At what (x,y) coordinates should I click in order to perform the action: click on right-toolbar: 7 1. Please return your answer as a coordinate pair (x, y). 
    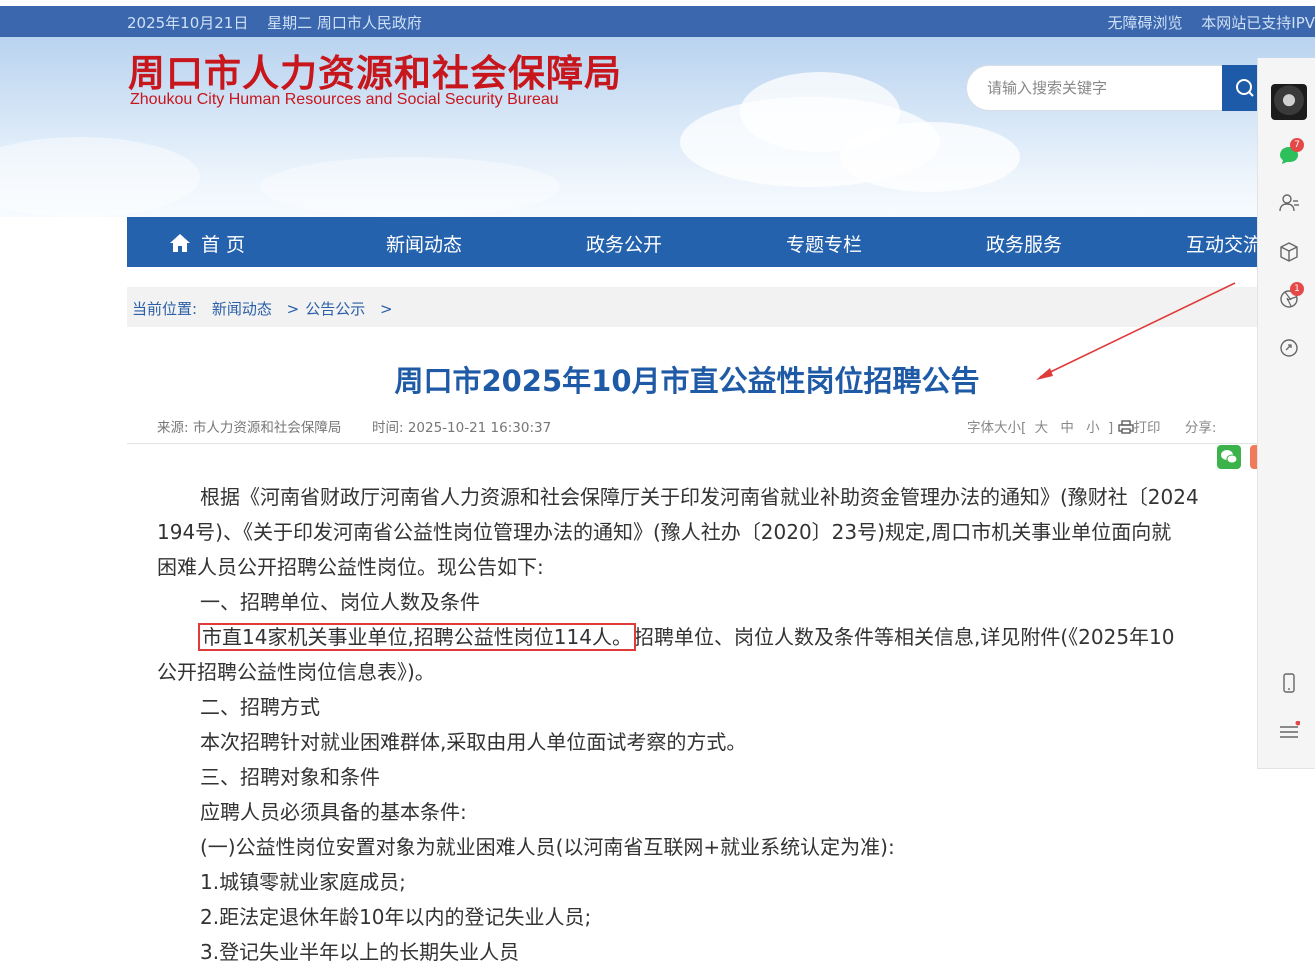
    Looking at the image, I should click on (1286, 413).